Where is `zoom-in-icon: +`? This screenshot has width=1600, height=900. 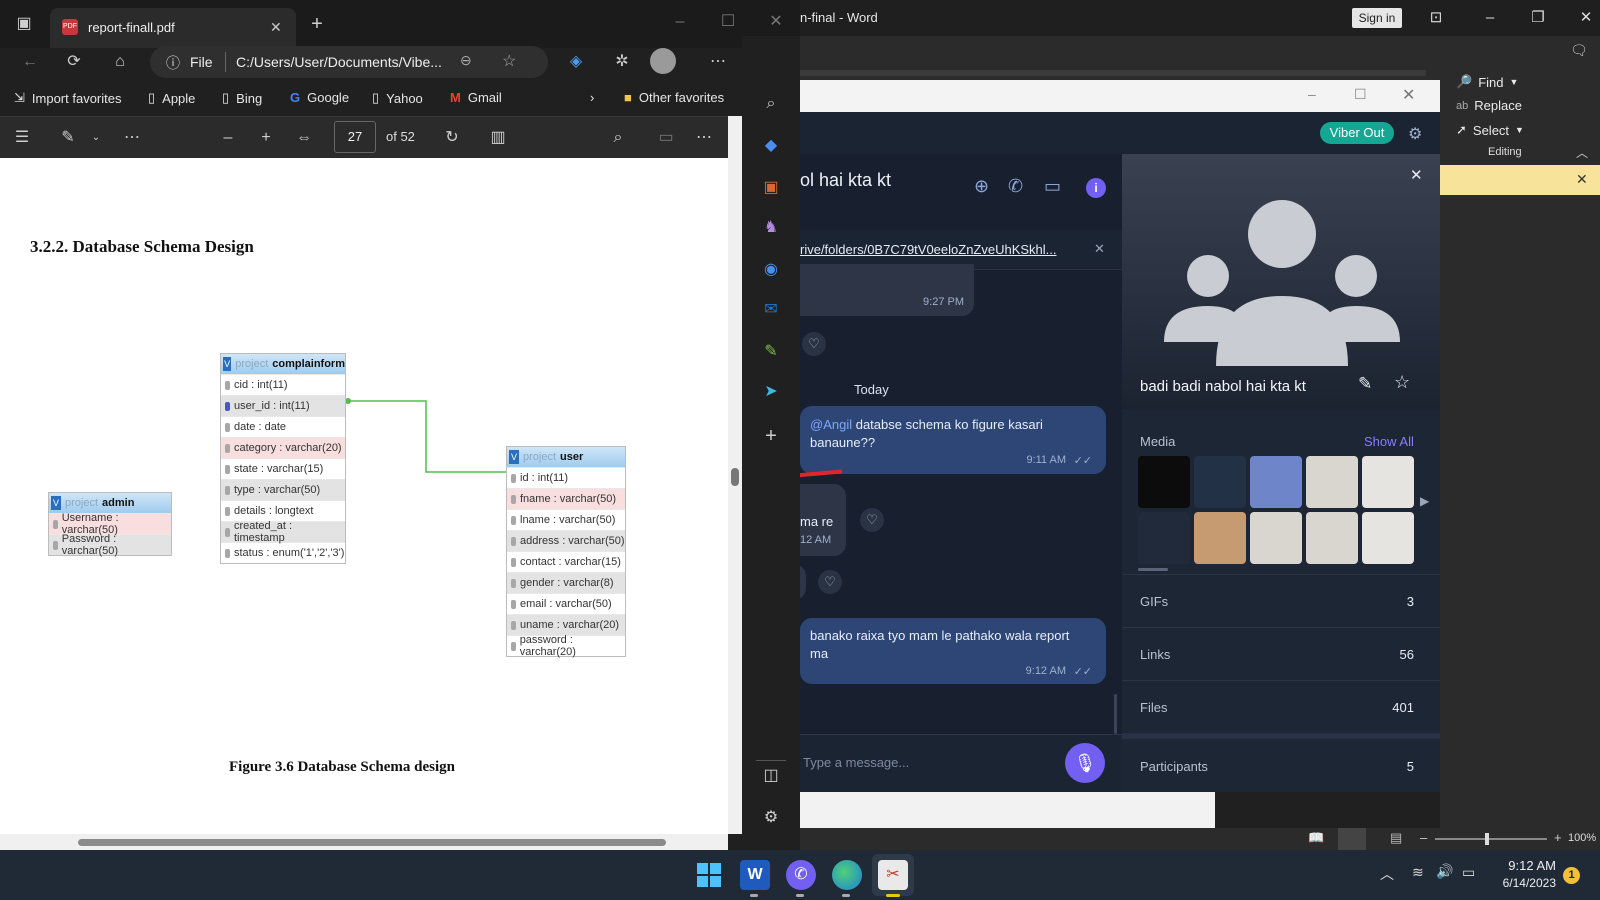 zoom-in-icon: + is located at coordinates (266, 138).